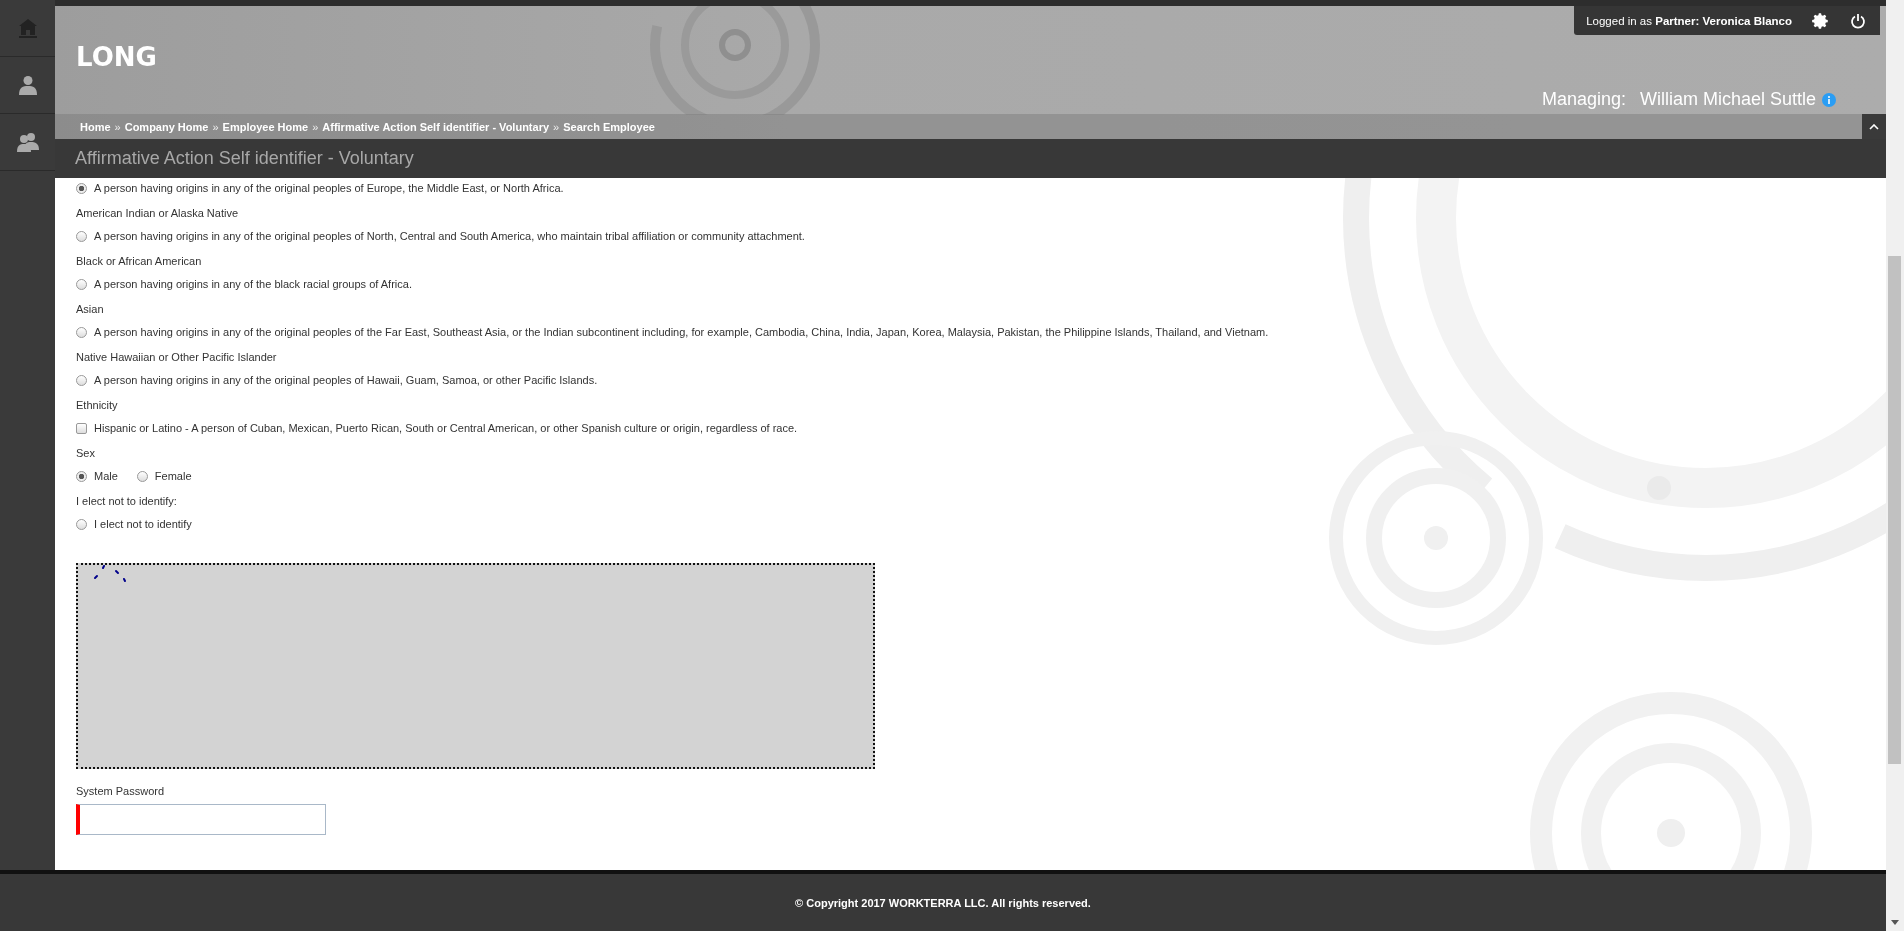 The height and width of the screenshot is (931, 1904). Describe the element at coordinates (173, 476) in the screenshot. I see `option-text: Female` at that location.